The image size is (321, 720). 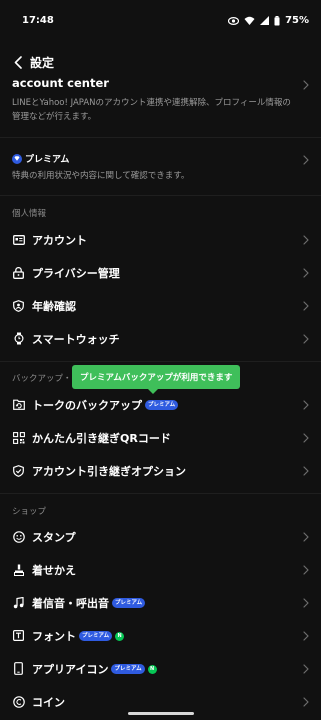 I want to click on arrow-left-icon, so click(x=18, y=62).